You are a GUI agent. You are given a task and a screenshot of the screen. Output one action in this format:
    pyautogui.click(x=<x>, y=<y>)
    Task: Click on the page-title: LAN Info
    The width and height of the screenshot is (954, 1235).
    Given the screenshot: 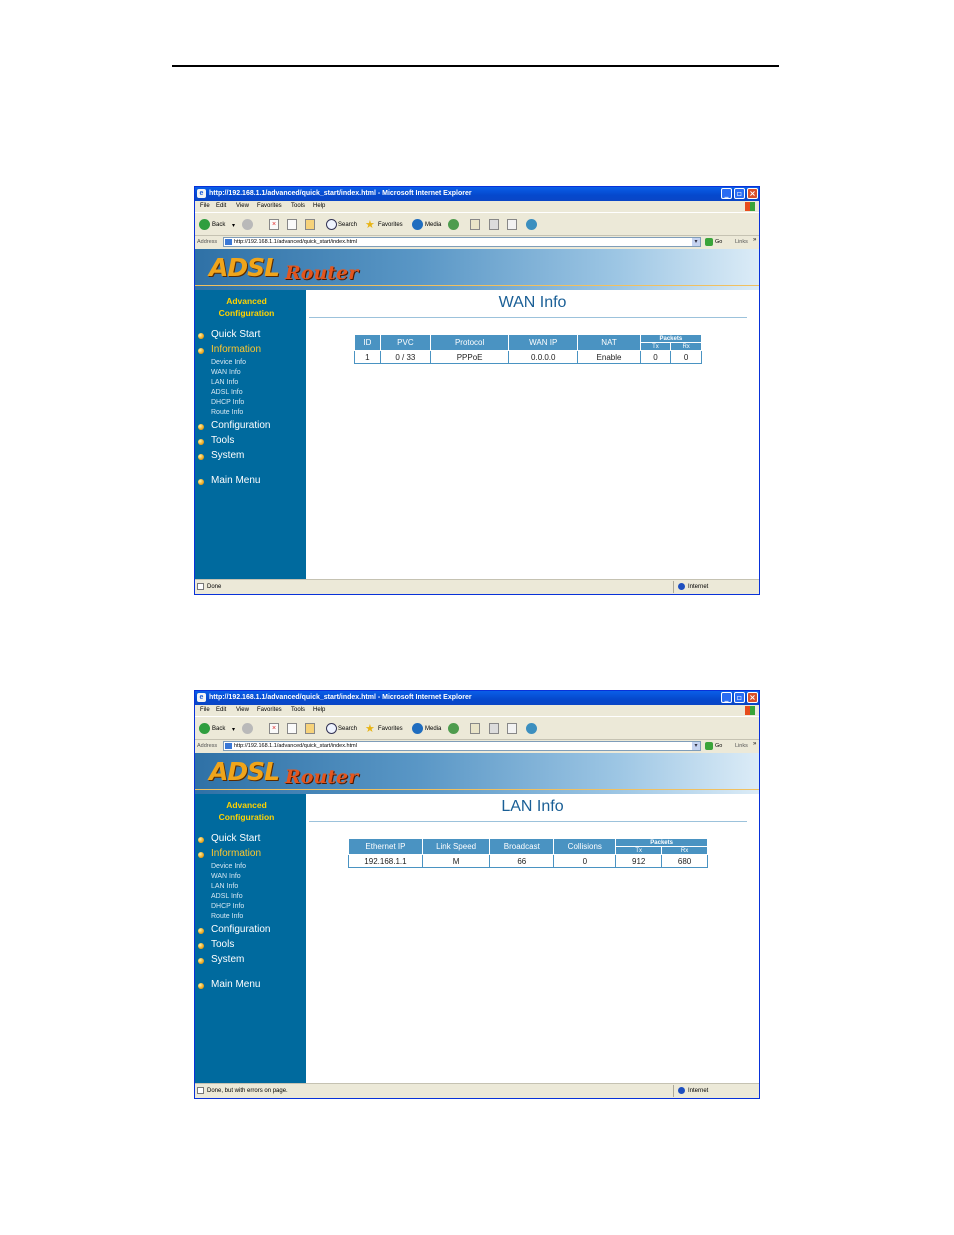 What is the action you would take?
    pyautogui.click(x=532, y=806)
    